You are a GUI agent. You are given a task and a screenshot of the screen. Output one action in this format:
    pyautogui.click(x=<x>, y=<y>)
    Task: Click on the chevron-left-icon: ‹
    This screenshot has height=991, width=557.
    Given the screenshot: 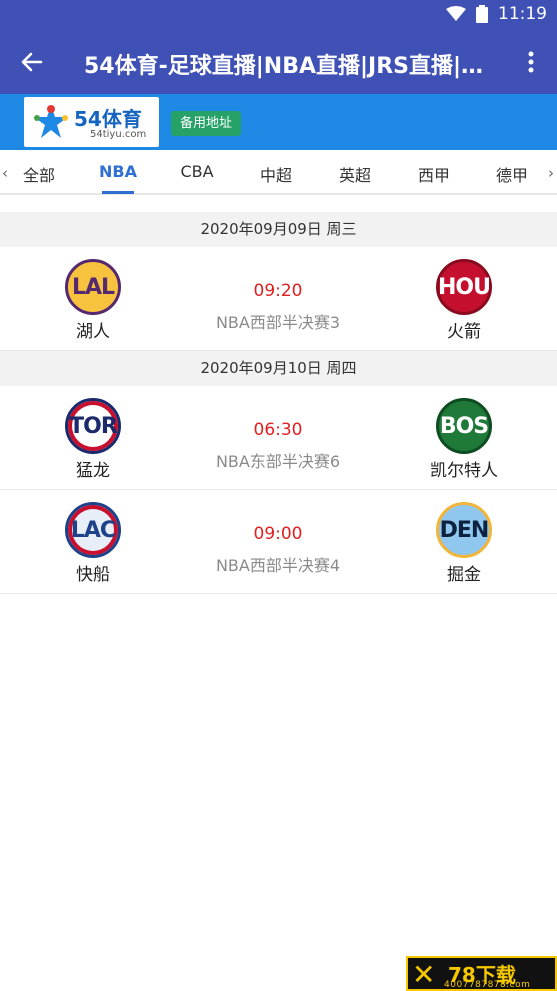 What is the action you would take?
    pyautogui.click(x=5, y=173)
    